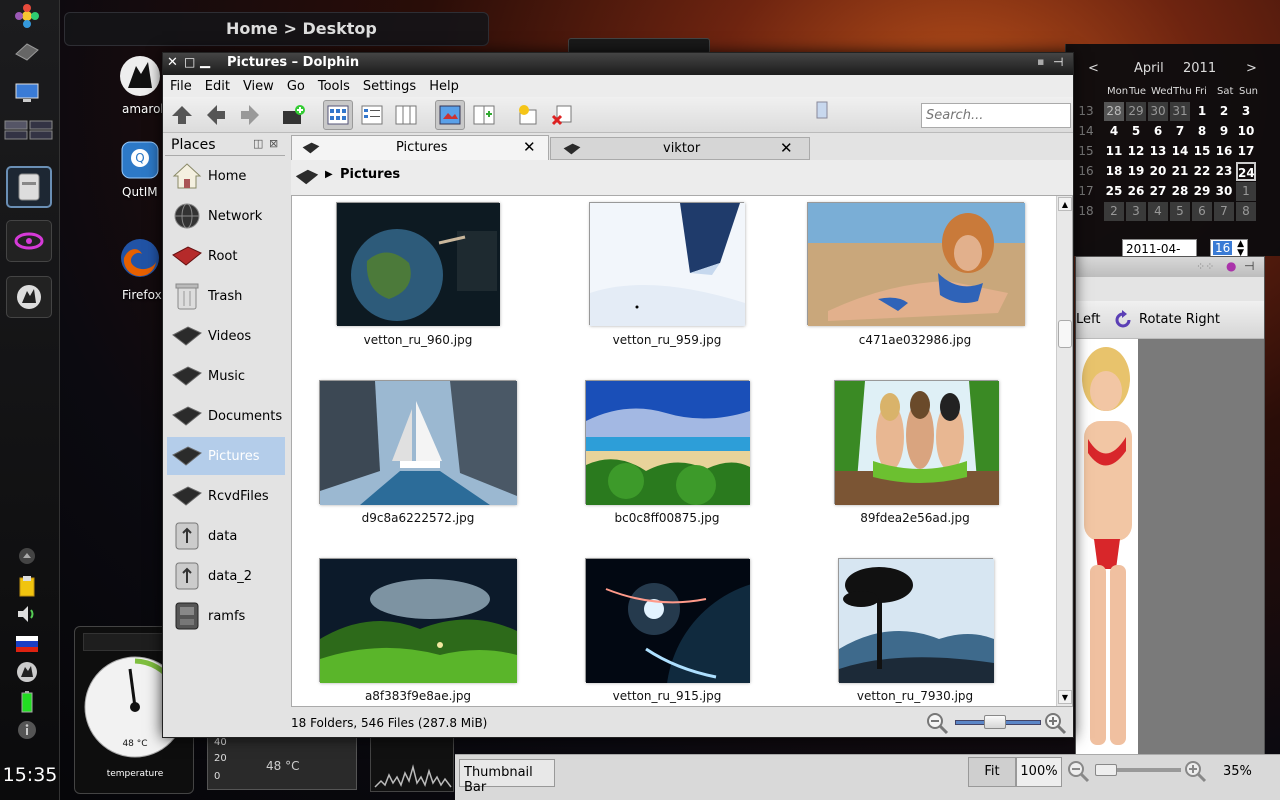  What do you see at coordinates (1251, 68) in the screenshot?
I see `calendar-next-button: >` at bounding box center [1251, 68].